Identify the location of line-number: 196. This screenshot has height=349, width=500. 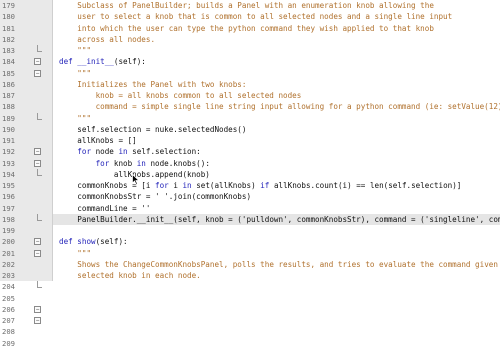
(8, 197).